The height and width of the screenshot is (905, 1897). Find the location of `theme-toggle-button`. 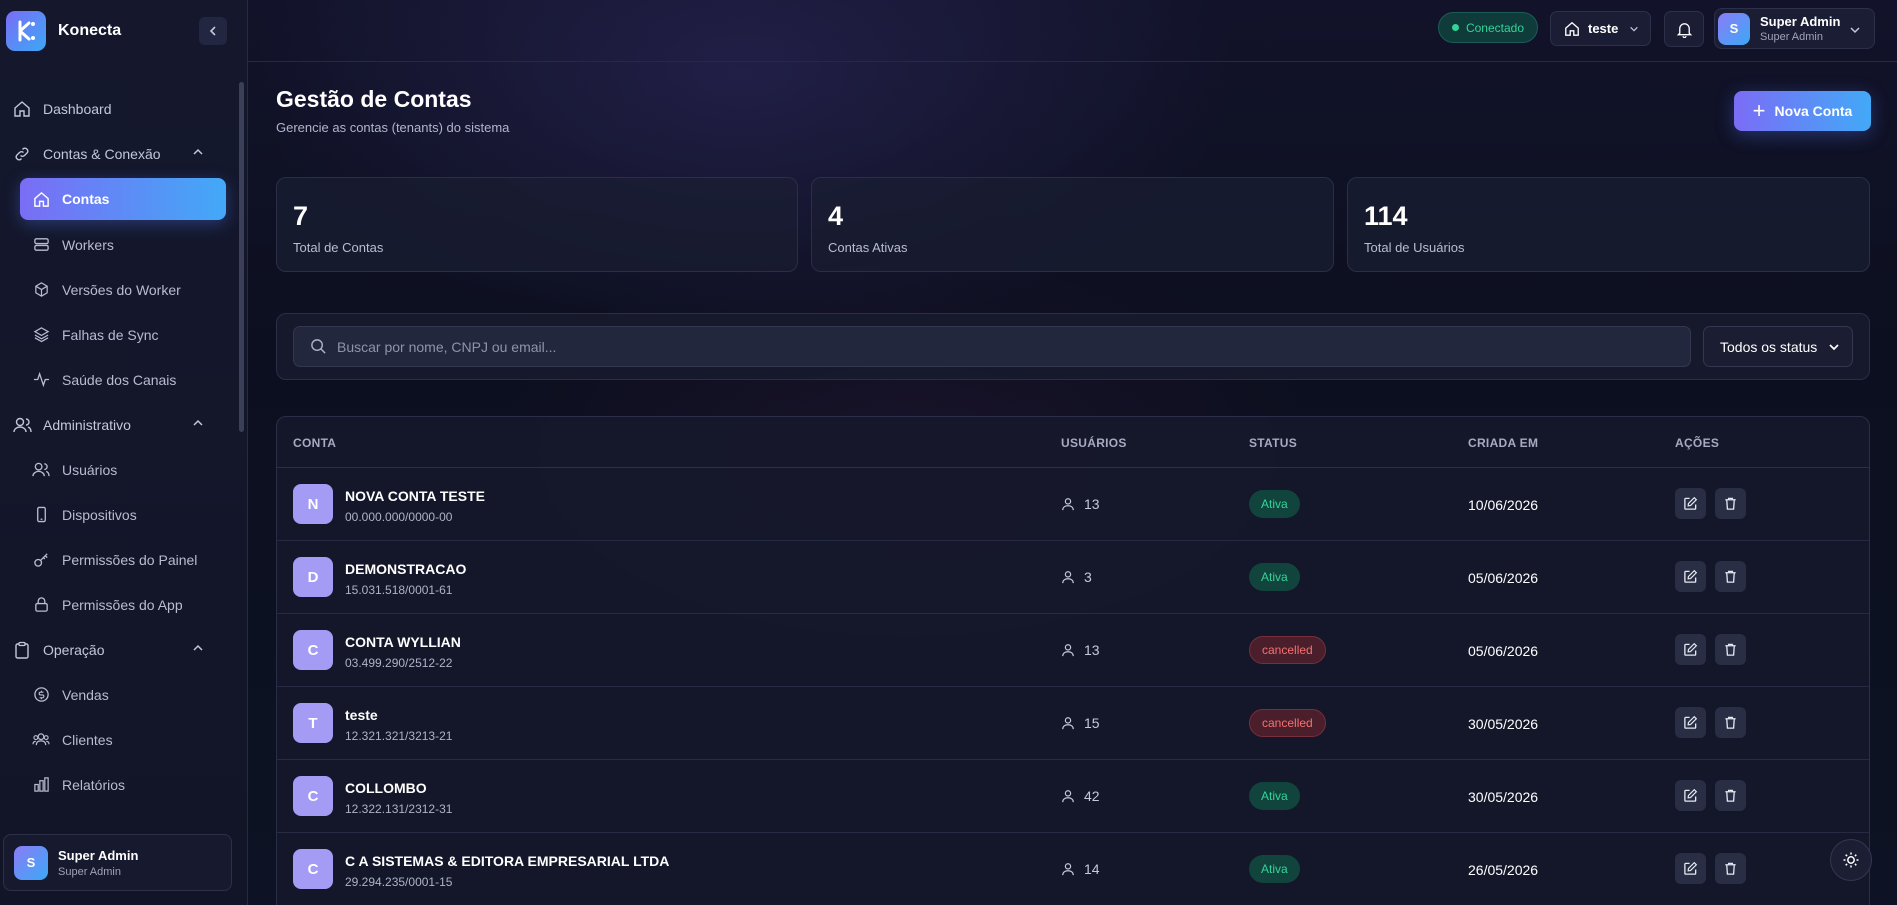

theme-toggle-button is located at coordinates (1851, 860).